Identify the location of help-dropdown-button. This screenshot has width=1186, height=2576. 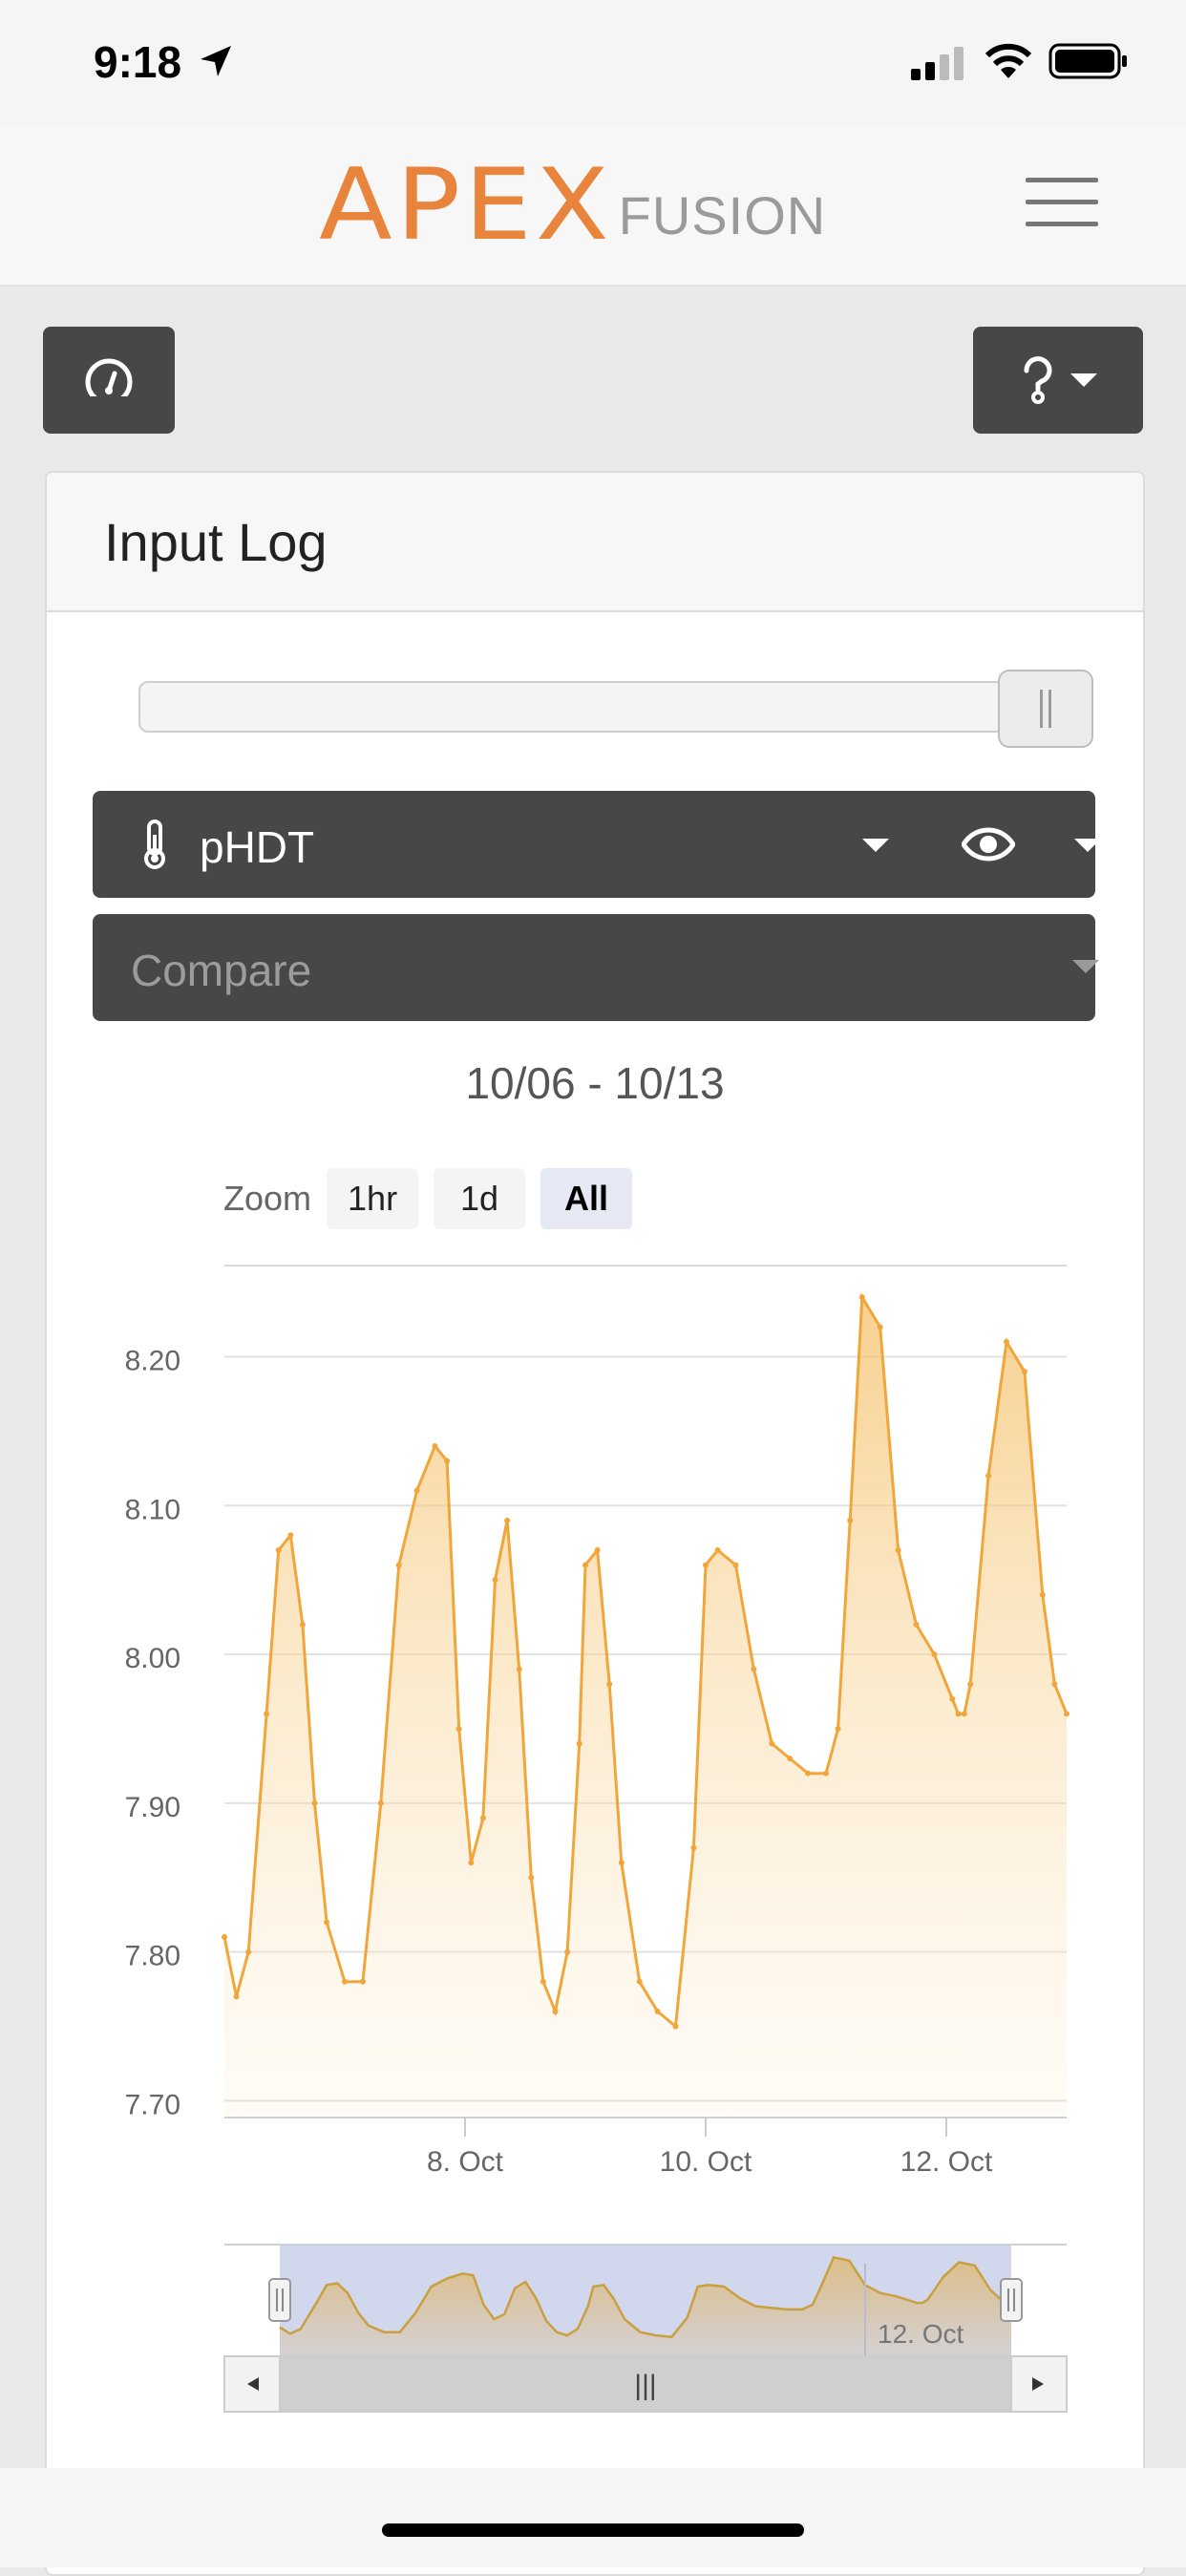
(1058, 380).